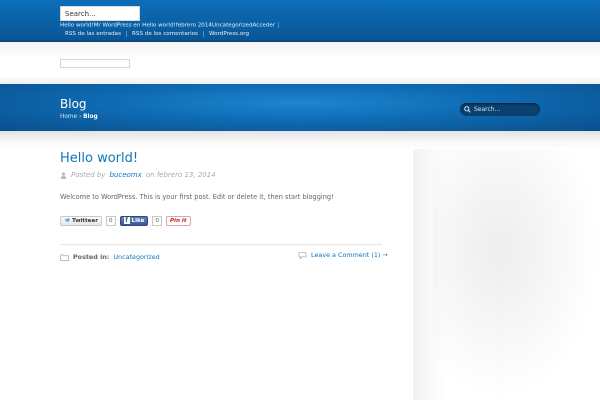 The image size is (600, 400). What do you see at coordinates (164, 34) in the screenshot?
I see `meta-link-rss-comments: RSS de los comentarios` at bounding box center [164, 34].